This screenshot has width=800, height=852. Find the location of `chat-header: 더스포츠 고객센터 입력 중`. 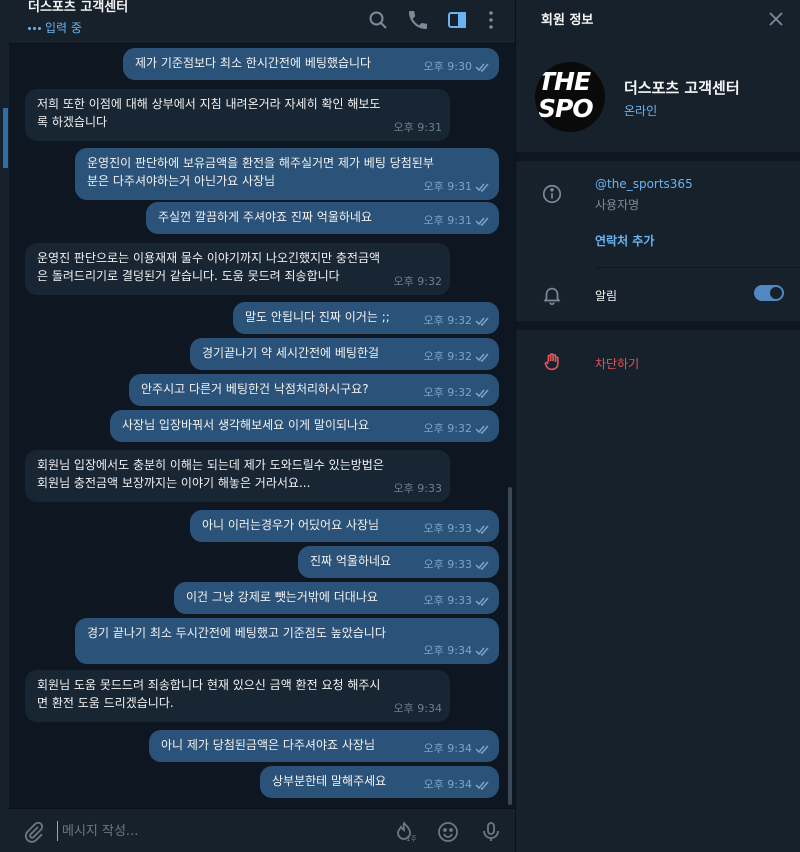

chat-header: 더스포츠 고객센터 입력 중 is located at coordinates (262, 22).